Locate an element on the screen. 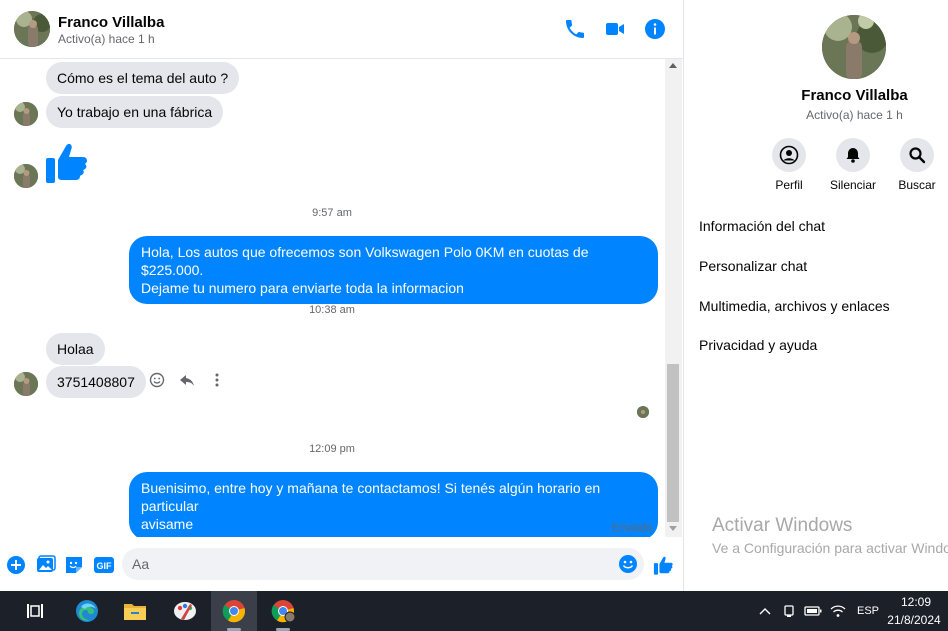 Image resolution: width=948 pixels, height=631 pixels. menu-chat-info: Información del chat is located at coordinates (762, 226).